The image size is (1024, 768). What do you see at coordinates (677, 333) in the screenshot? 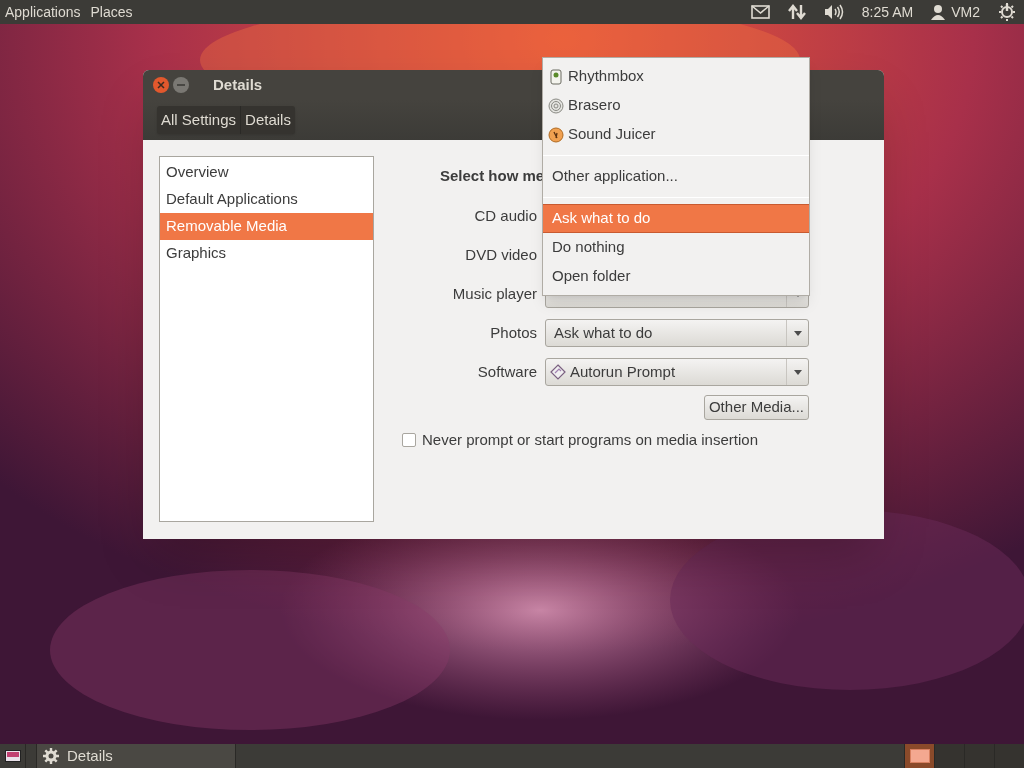
I see `dropdown-combo: Ask what to do` at bounding box center [677, 333].